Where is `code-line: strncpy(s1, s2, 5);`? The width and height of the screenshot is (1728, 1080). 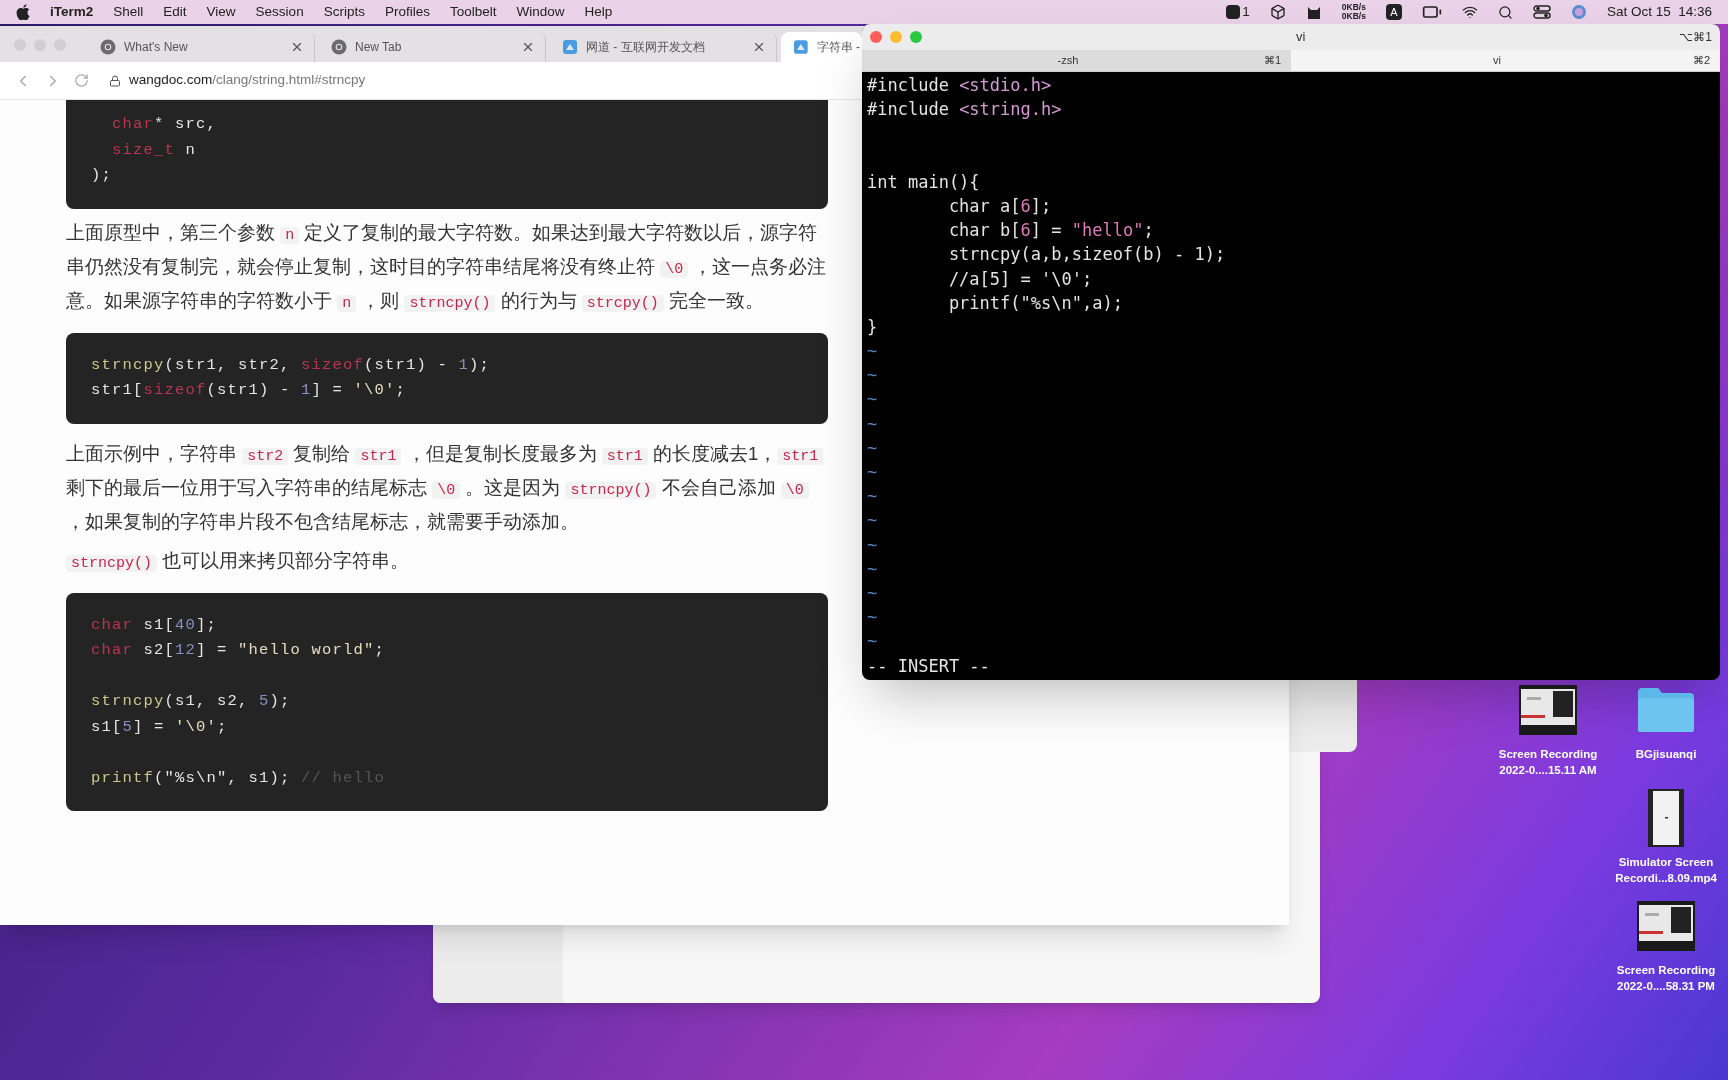 code-line: strncpy(s1, s2, 5); is located at coordinates (191, 701).